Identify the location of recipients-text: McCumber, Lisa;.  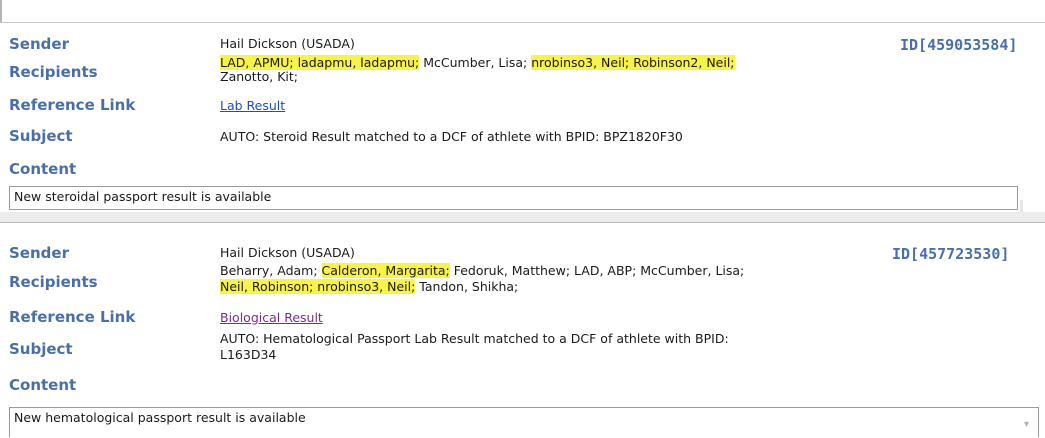
(475, 62).